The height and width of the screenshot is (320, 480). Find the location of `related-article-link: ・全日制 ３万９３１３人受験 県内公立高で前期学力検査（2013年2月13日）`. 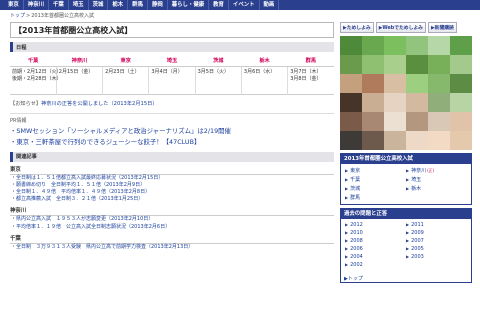

related-article-link: ・全日制 ３万９３１３人受験 県内公立高で前期学力検査（2013年2月13日） is located at coordinates (172, 247).